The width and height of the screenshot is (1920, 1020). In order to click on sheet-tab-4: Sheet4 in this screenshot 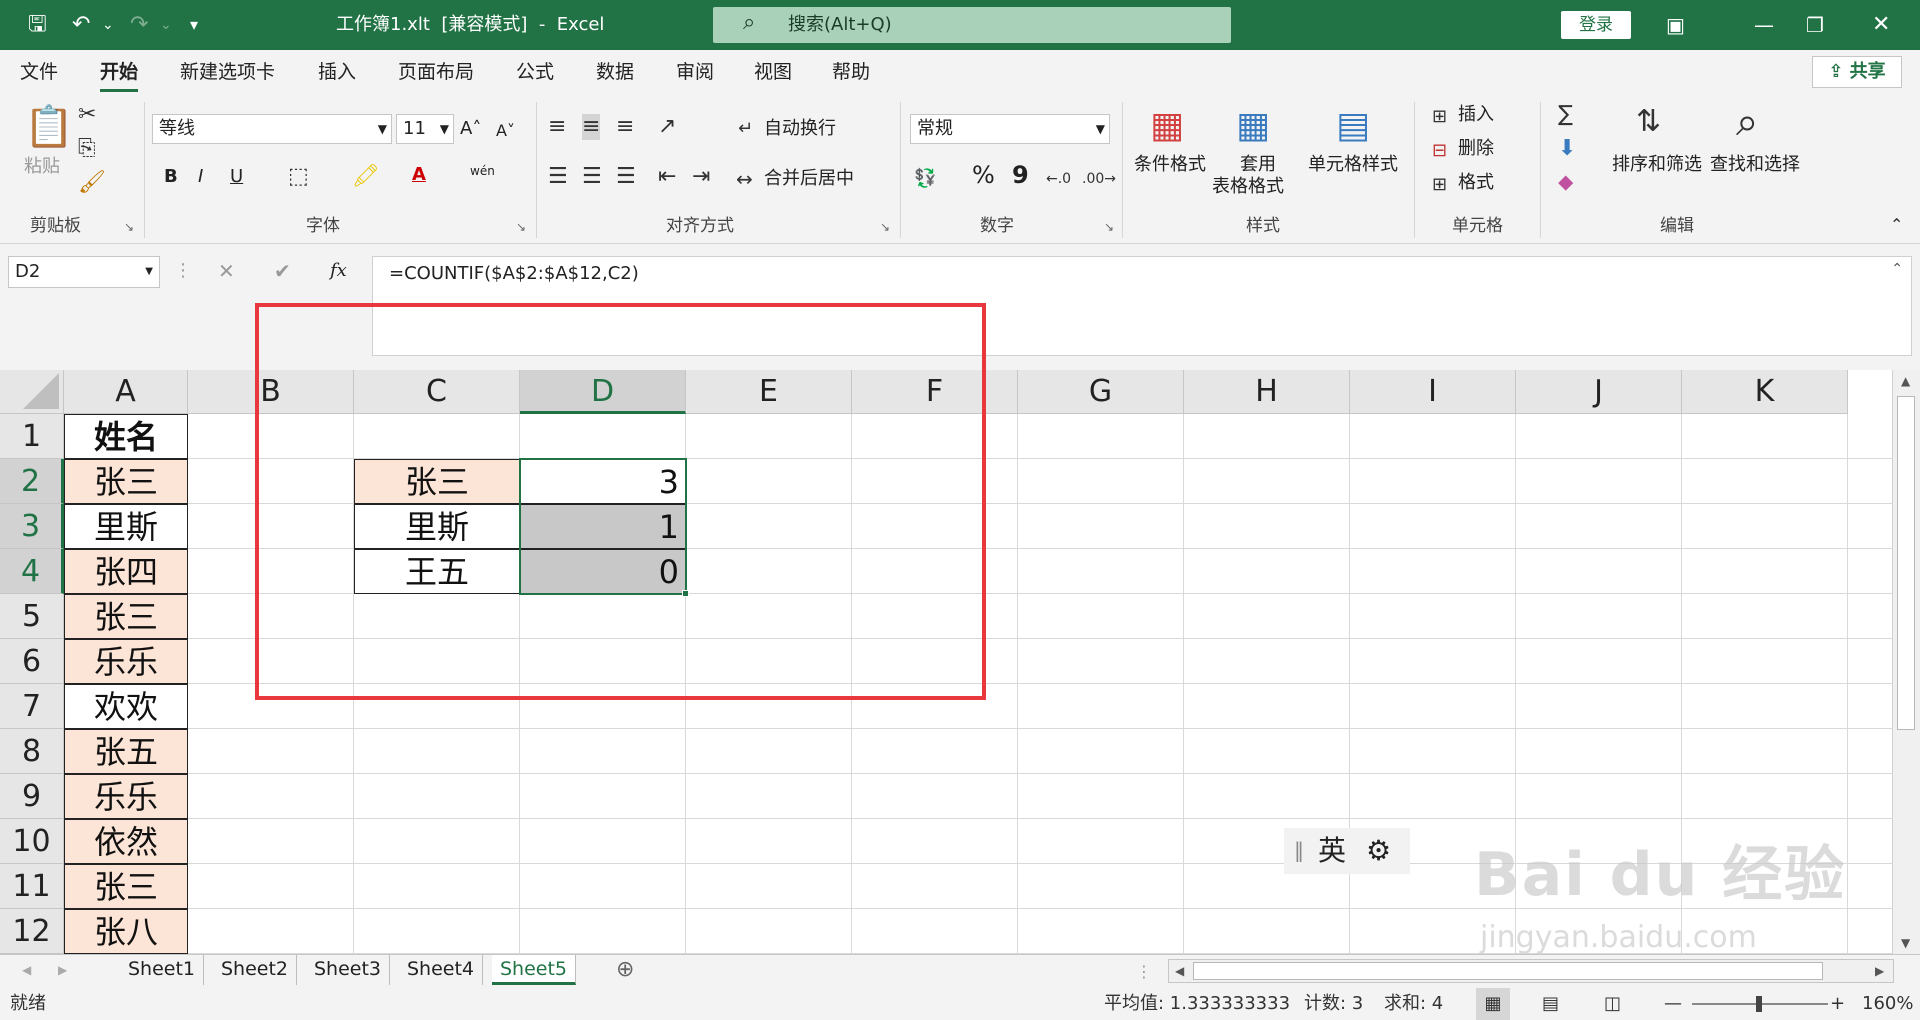, I will do `click(441, 970)`.